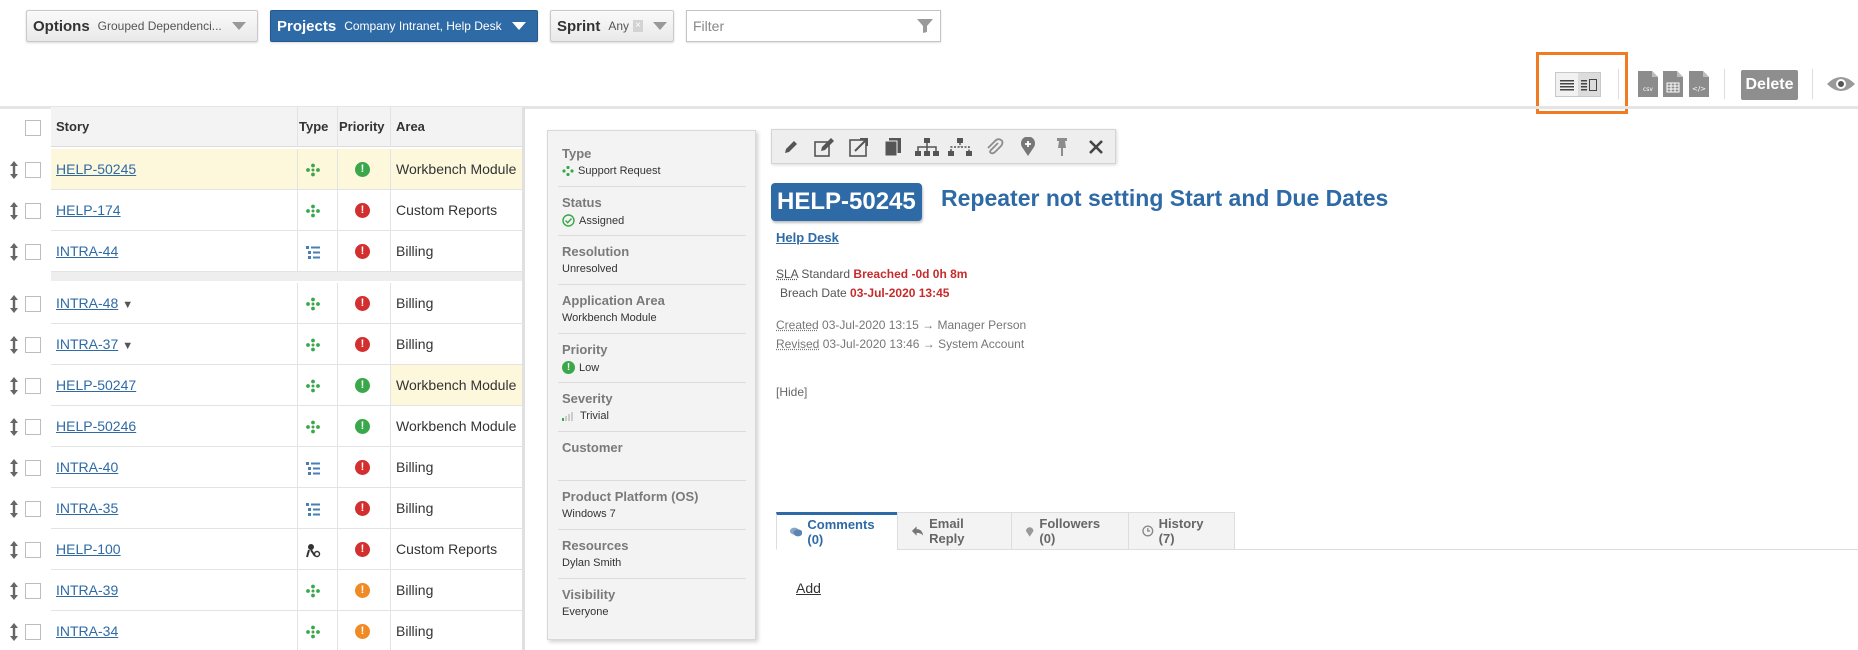 This screenshot has height=650, width=1858. Describe the element at coordinates (89, 631) in the screenshot. I see `story-link: INTRA-34` at that location.